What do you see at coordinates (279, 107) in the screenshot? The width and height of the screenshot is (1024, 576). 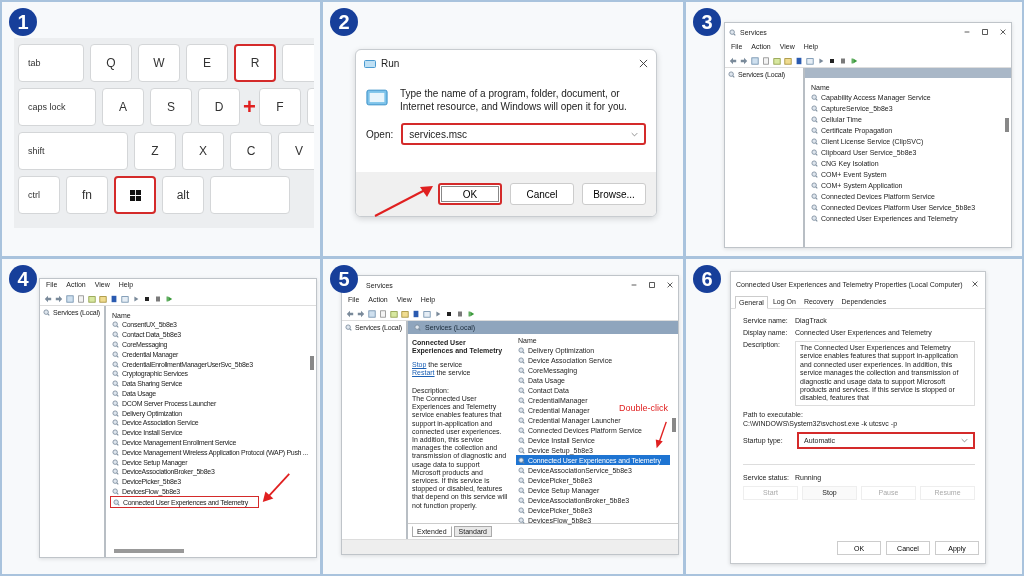 I see `keyboard-key: F` at bounding box center [279, 107].